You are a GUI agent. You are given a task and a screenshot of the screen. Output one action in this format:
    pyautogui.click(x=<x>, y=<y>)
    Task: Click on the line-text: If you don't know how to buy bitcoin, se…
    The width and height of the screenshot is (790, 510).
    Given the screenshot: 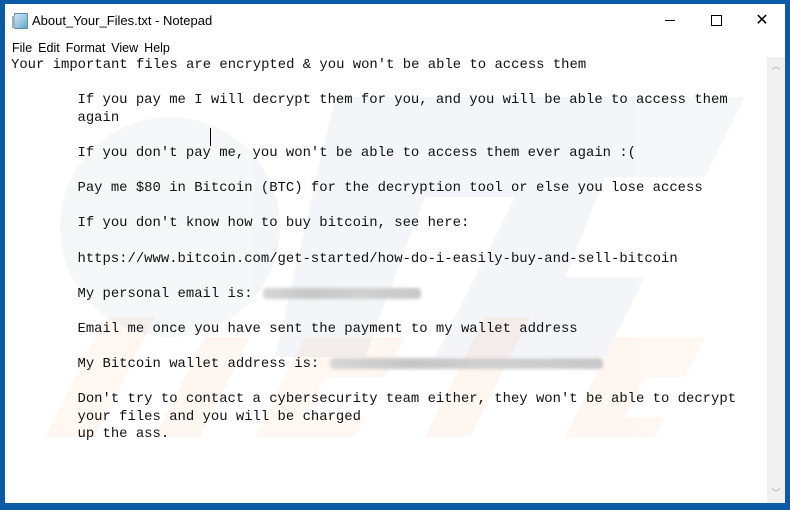 What is the action you would take?
    pyautogui.click(x=273, y=223)
    